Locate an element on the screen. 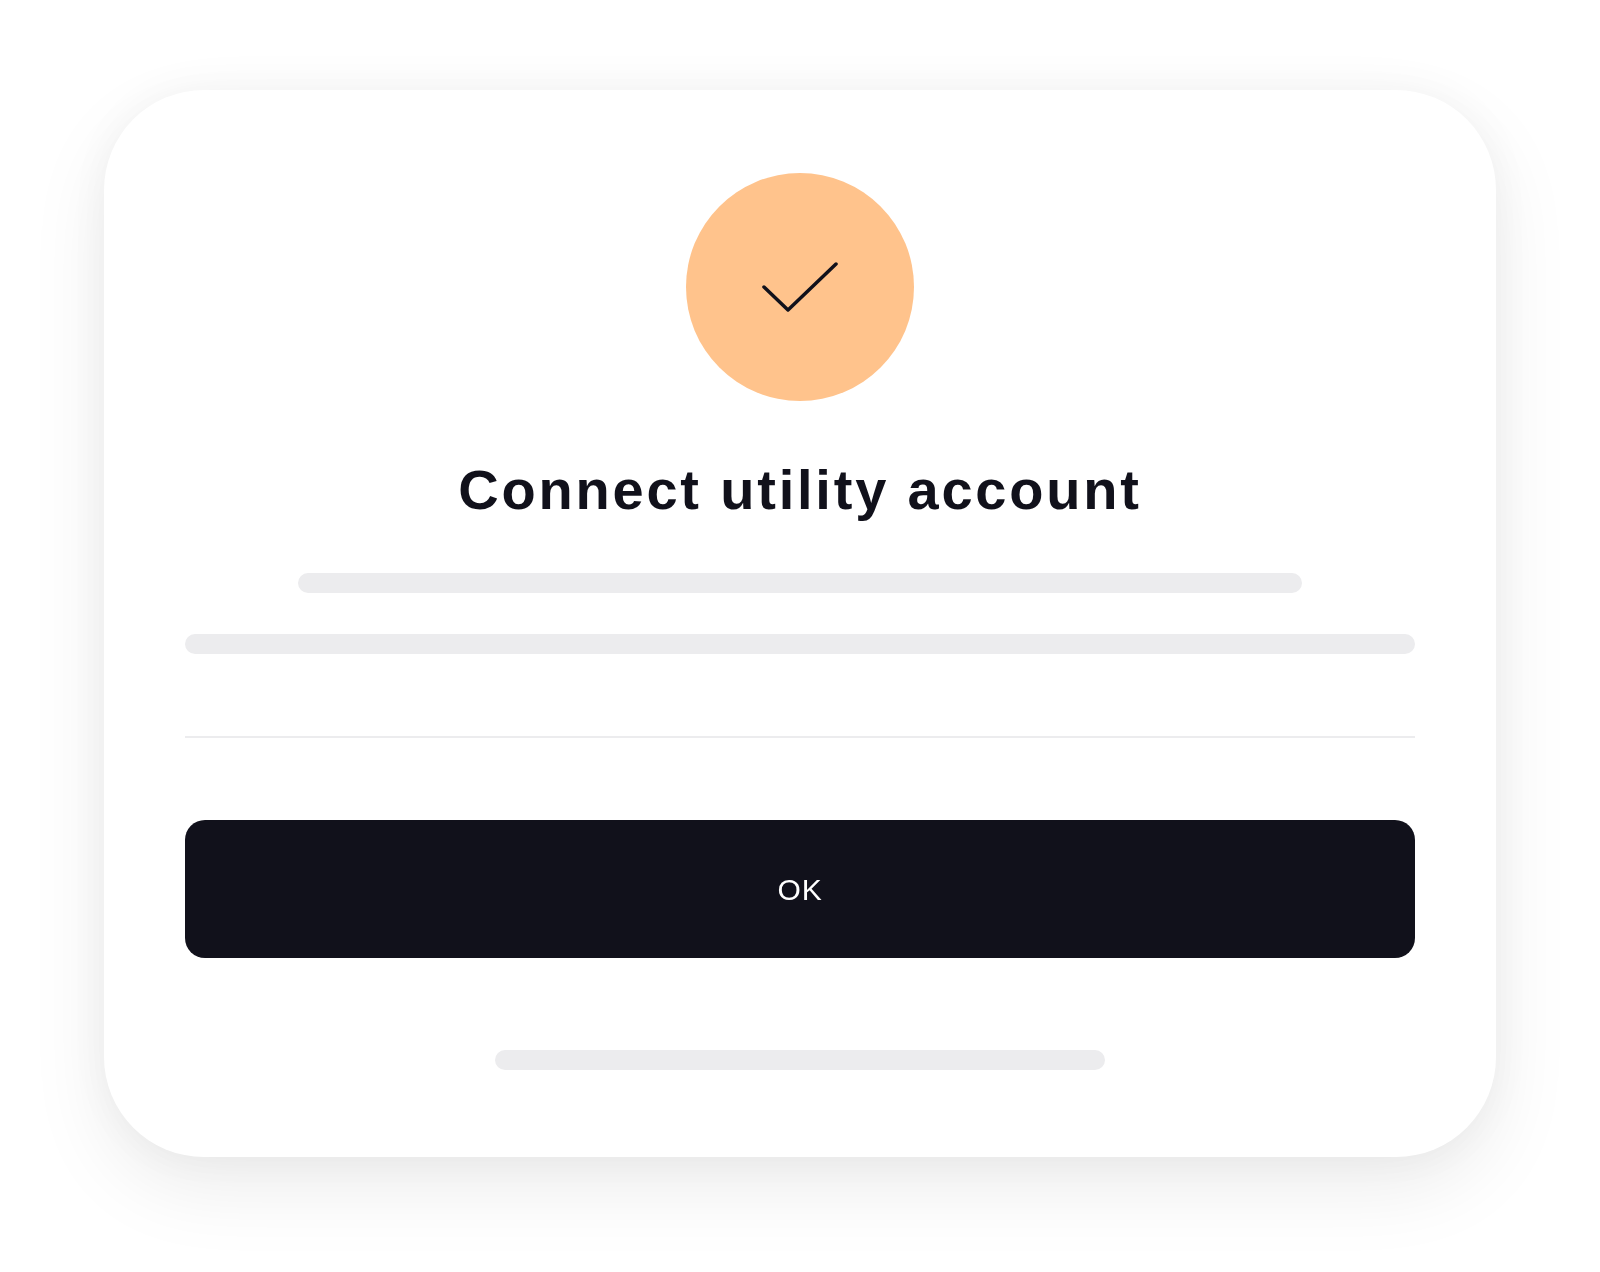 This screenshot has height=1272, width=1600. ok-button: OK is located at coordinates (800, 889).